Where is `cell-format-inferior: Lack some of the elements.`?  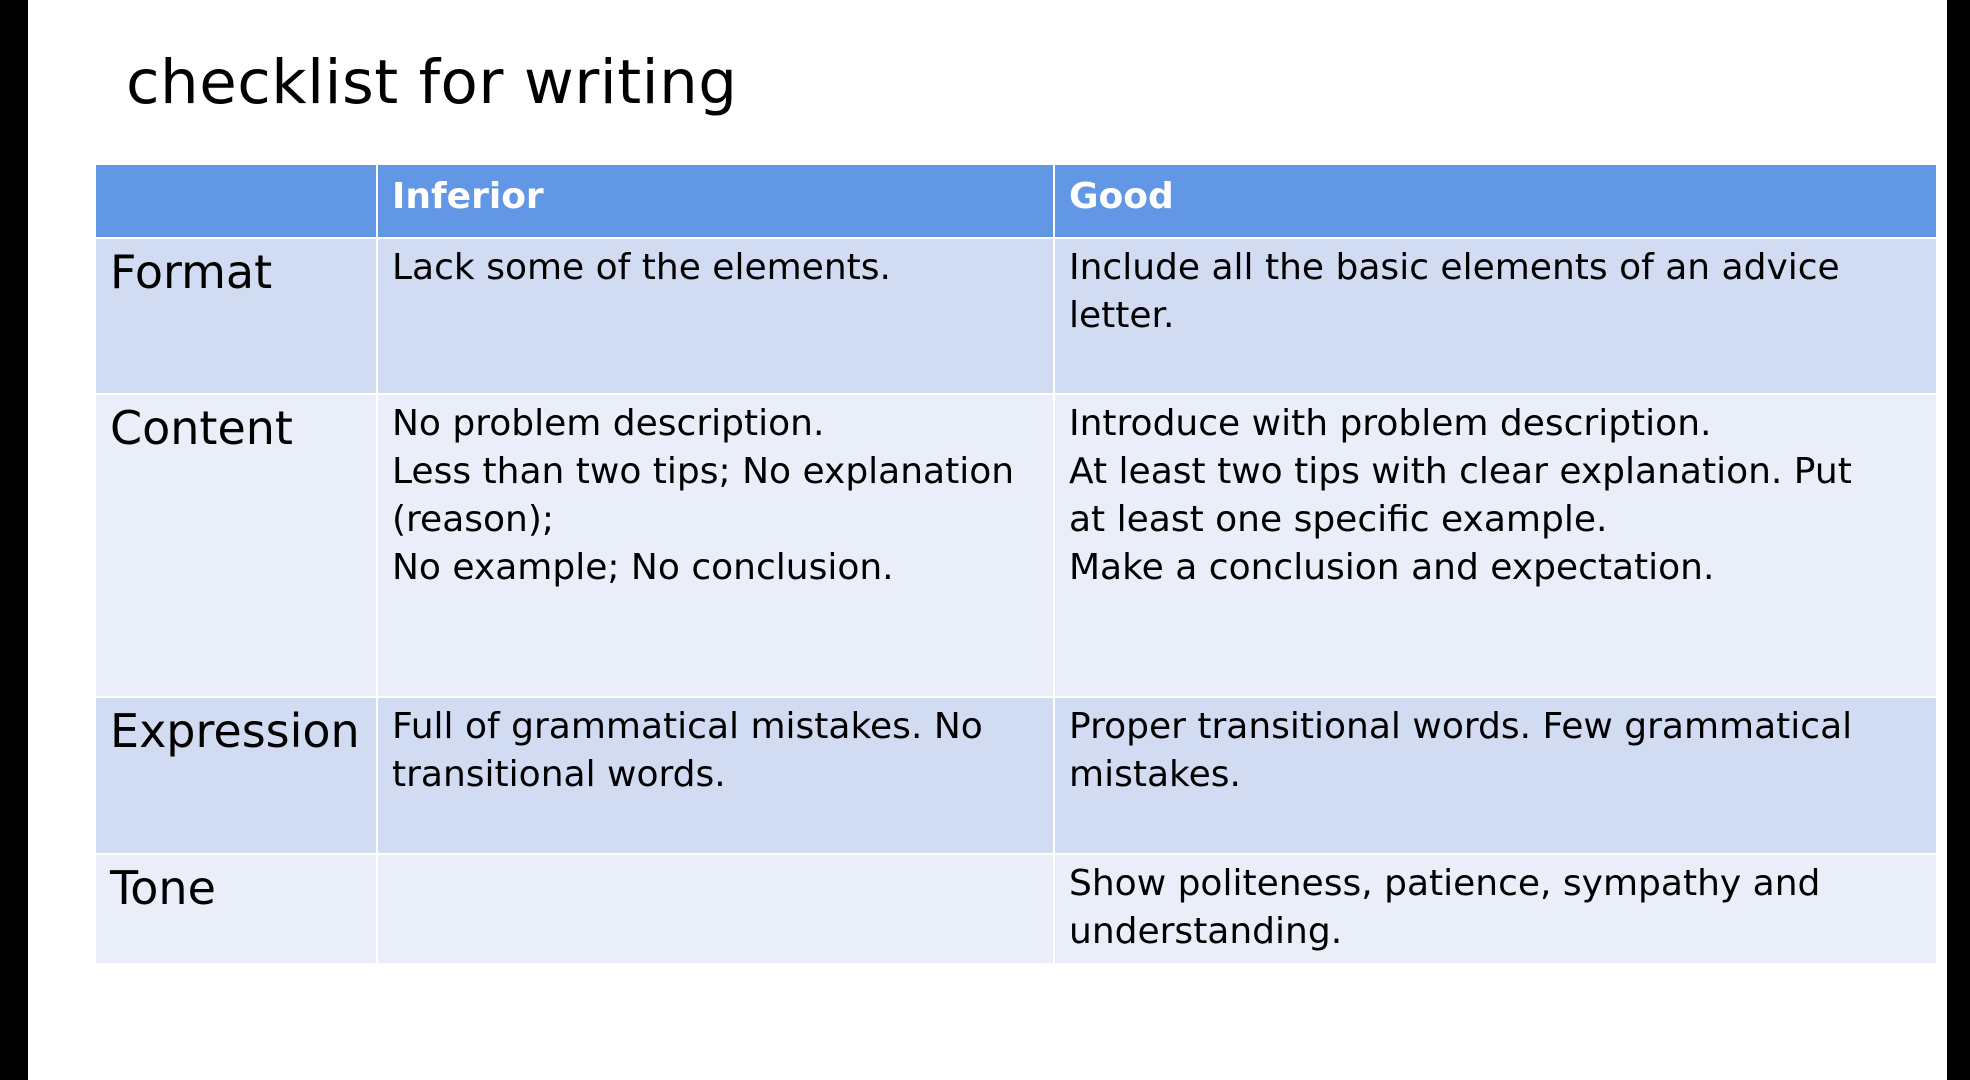
cell-format-inferior: Lack some of the elements. is located at coordinates (716, 317).